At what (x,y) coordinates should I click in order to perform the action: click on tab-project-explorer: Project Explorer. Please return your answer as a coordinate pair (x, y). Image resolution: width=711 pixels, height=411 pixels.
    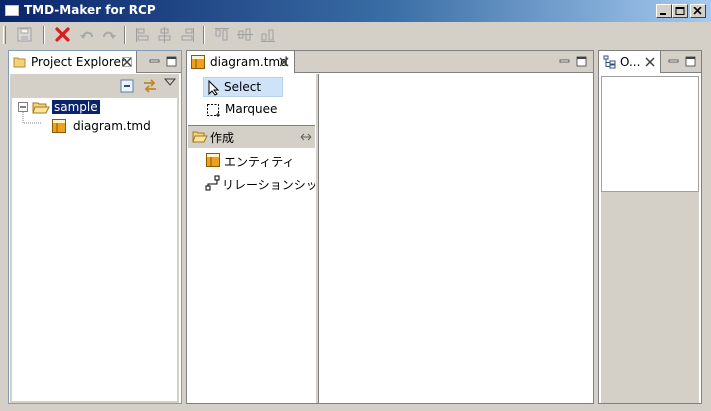
    Looking at the image, I should click on (73, 62).